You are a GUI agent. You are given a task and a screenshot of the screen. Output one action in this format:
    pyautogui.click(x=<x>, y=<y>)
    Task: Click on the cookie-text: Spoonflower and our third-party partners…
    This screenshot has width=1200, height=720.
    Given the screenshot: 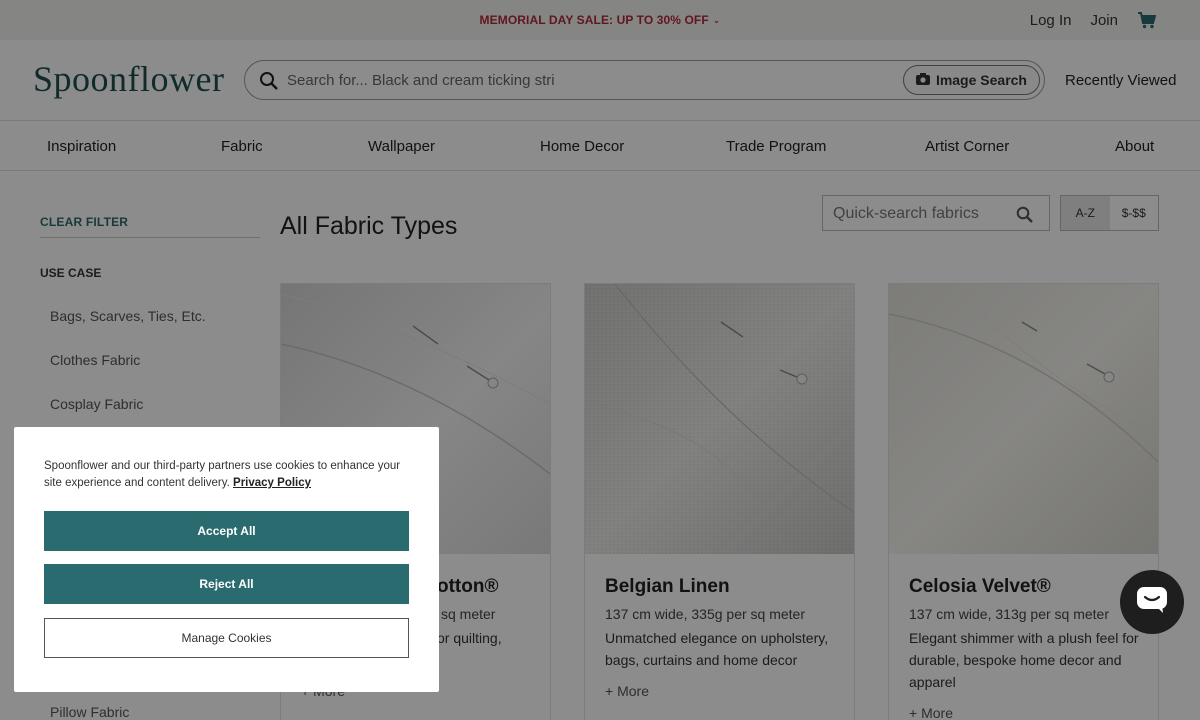 What is the action you would take?
    pyautogui.click(x=222, y=474)
    